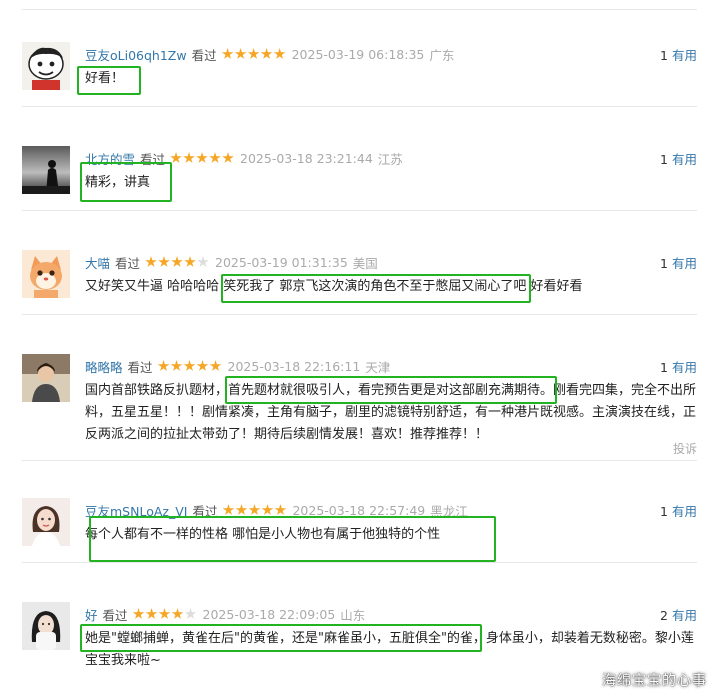 Image resolution: width=717 pixels, height=698 pixels. Describe the element at coordinates (358, 54) in the screenshot. I see `comment-time: 2025-03-19 06:18:35` at that location.